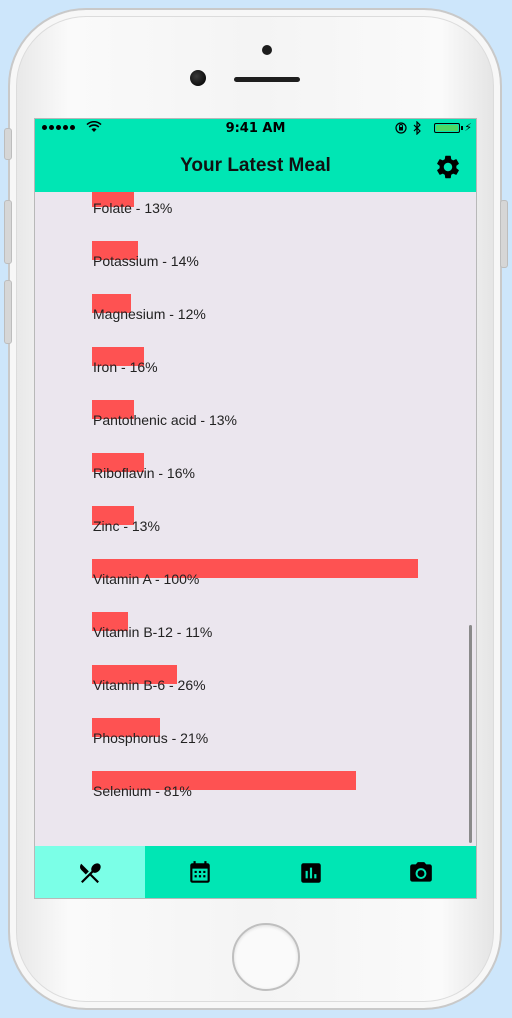 The width and height of the screenshot is (512, 1018). What do you see at coordinates (401, 128) in the screenshot?
I see `orientation-lock-icon` at bounding box center [401, 128].